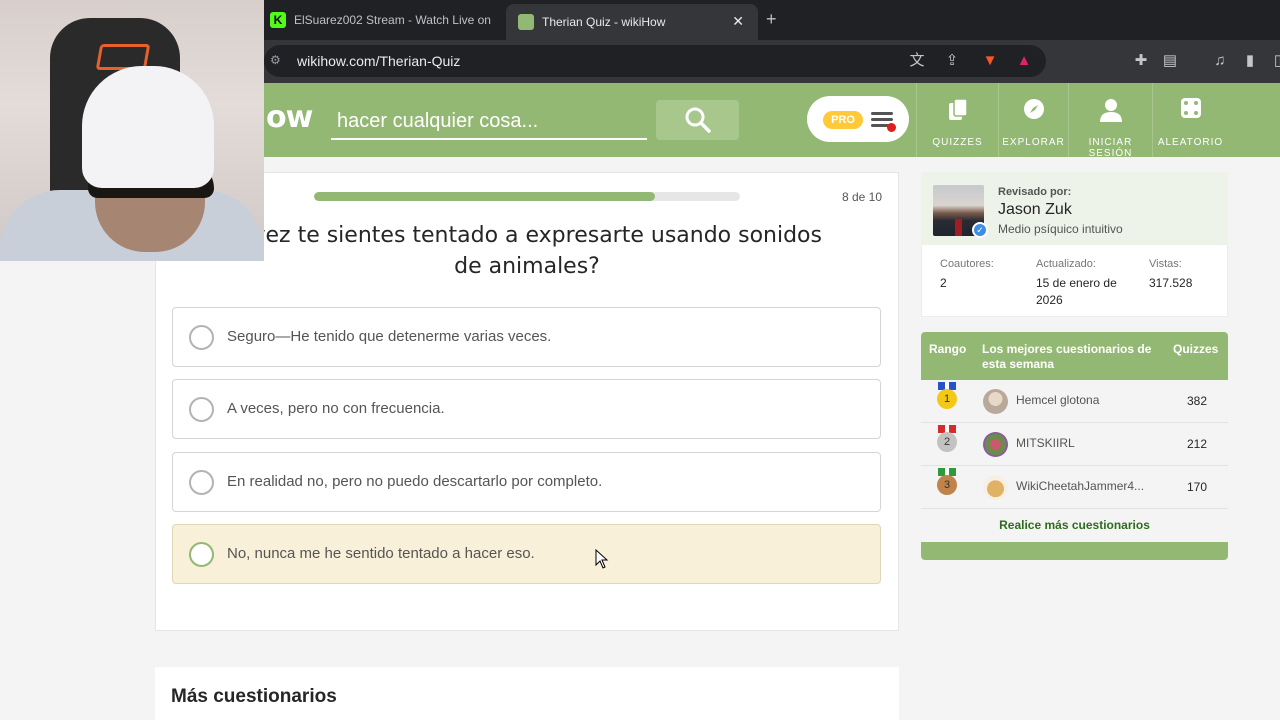 The width and height of the screenshot is (1280, 720). What do you see at coordinates (1141, 61) in the screenshot?
I see `extensions-icon: ✚` at bounding box center [1141, 61].